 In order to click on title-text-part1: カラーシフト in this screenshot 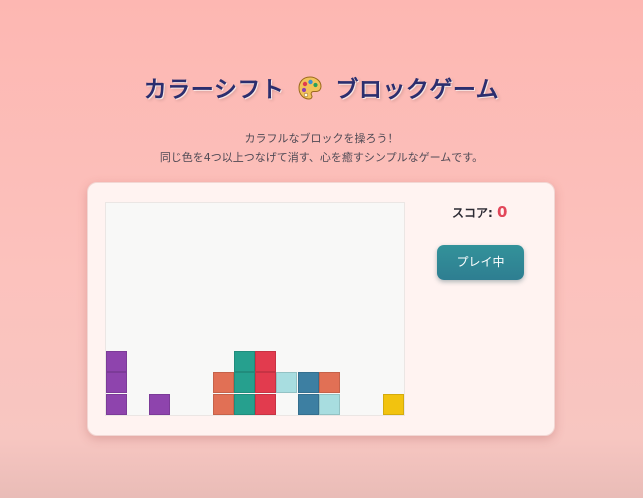, I will do `click(214, 90)`.